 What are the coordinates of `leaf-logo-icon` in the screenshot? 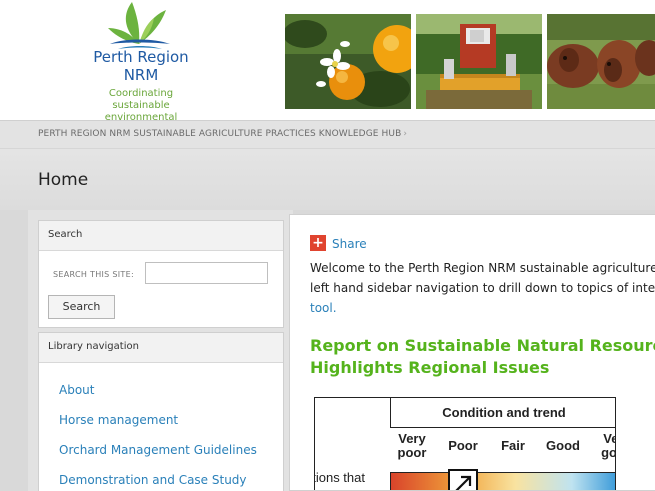 It's located at (139, 25).